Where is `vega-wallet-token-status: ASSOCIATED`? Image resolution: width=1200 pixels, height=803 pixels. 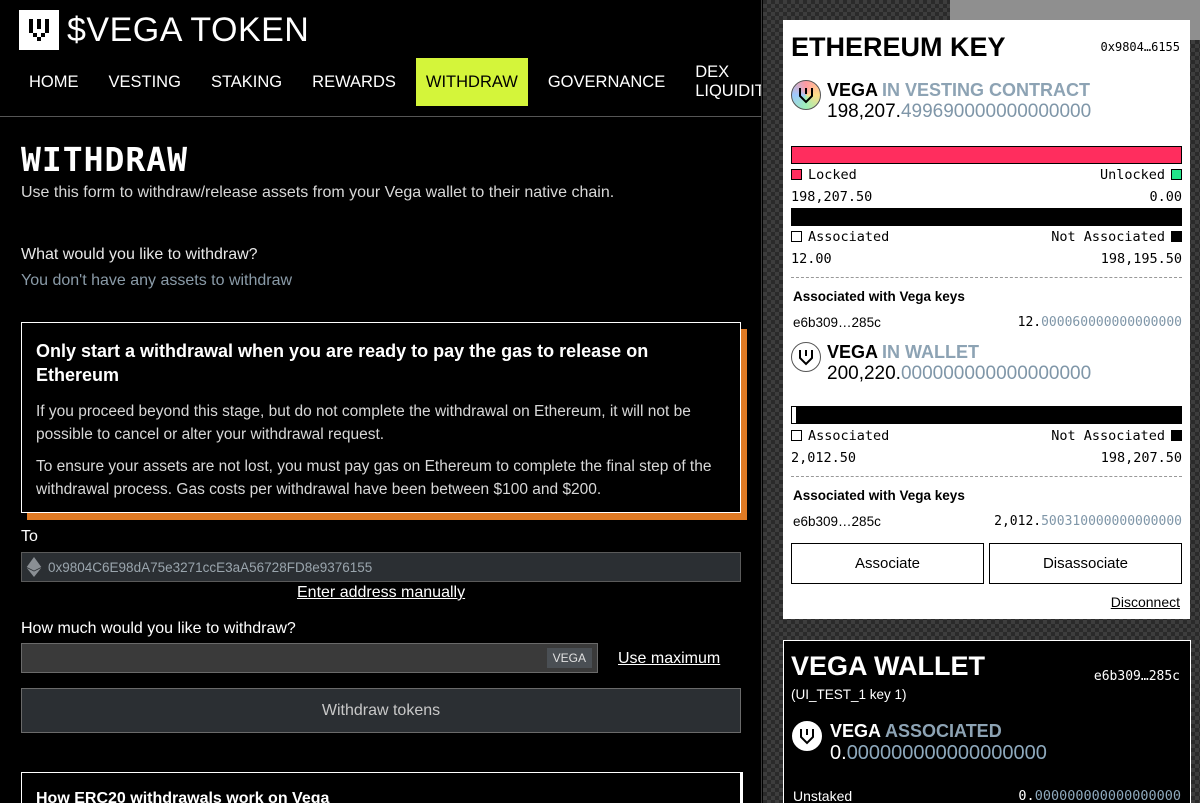 vega-wallet-token-status: ASSOCIATED is located at coordinates (943, 731).